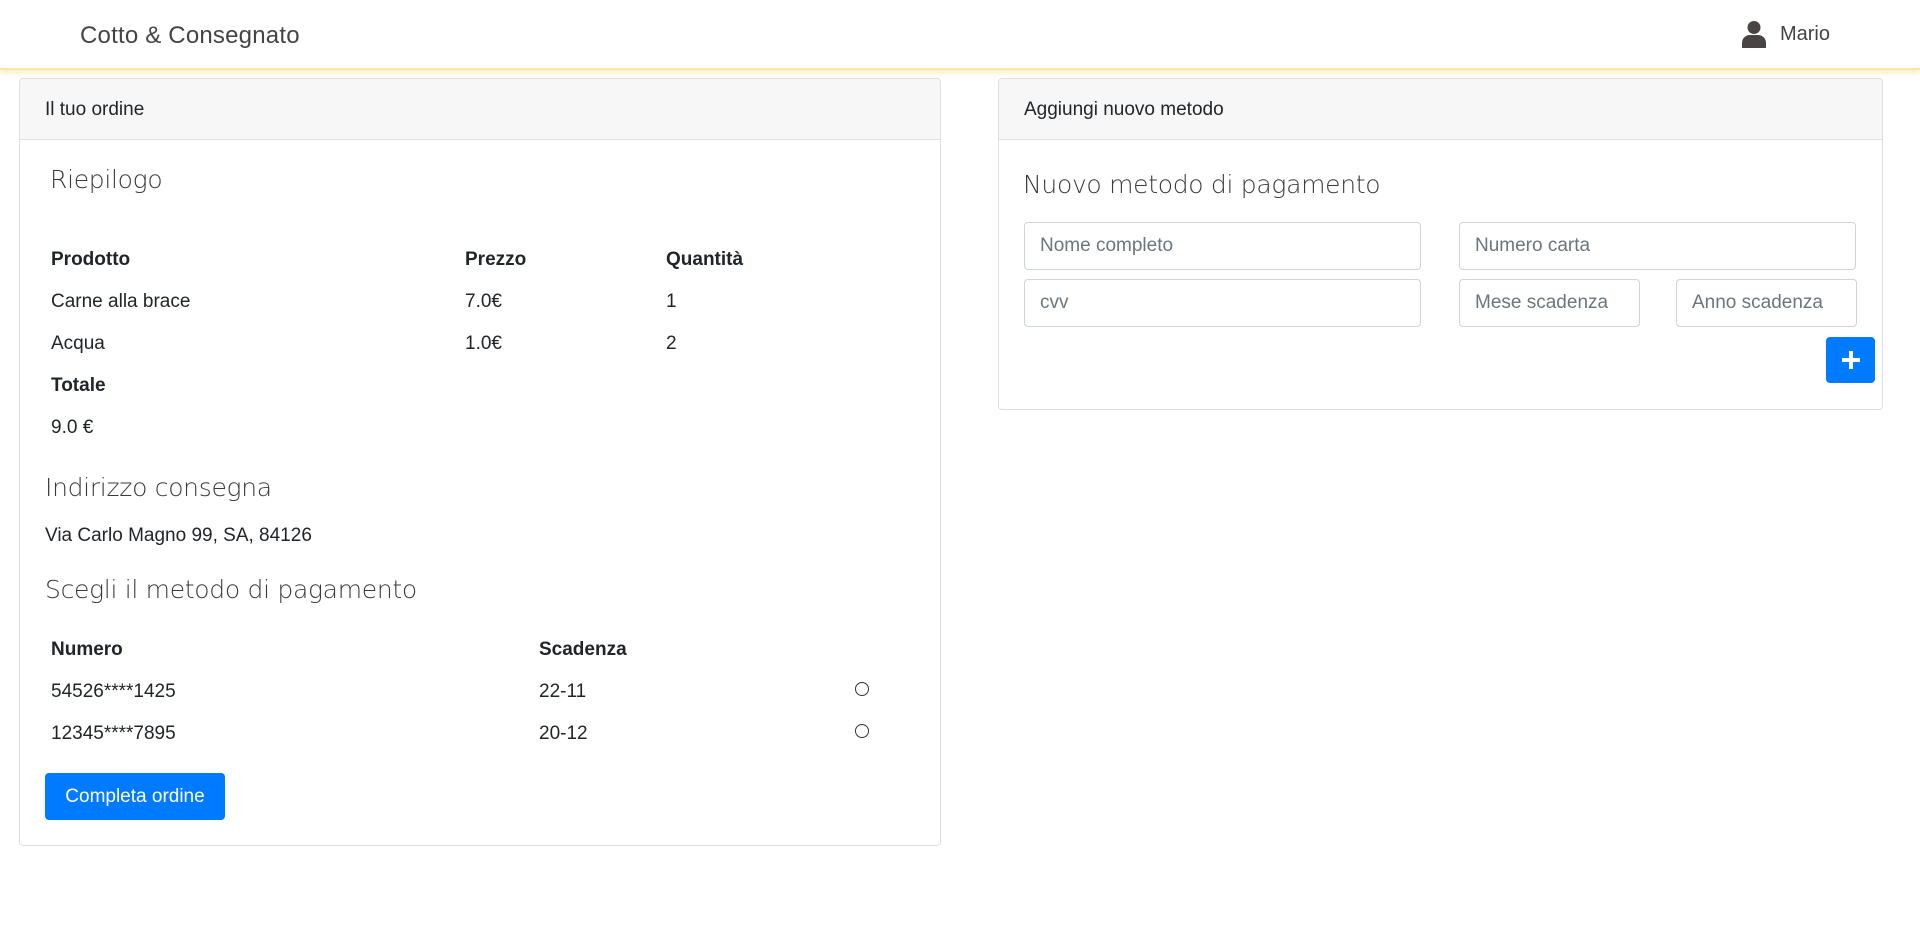 This screenshot has width=1920, height=937. What do you see at coordinates (960, 35) in the screenshot?
I see `navbar: Cotto & Consegnato Mario` at bounding box center [960, 35].